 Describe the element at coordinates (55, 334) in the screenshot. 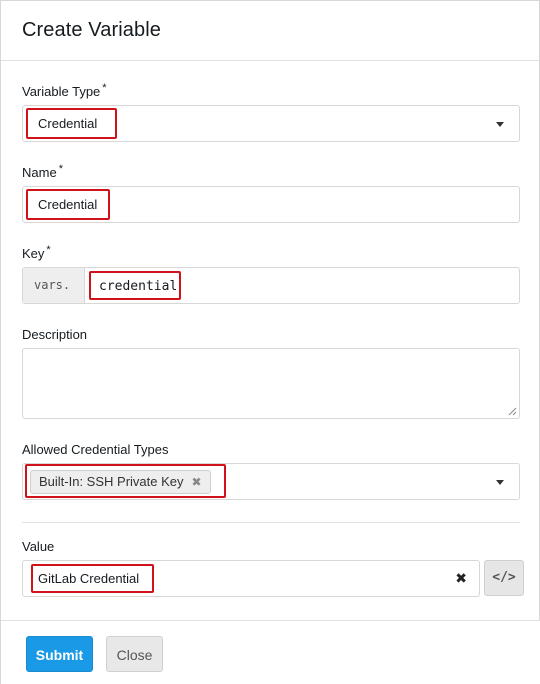

I see `description-label: Description` at that location.